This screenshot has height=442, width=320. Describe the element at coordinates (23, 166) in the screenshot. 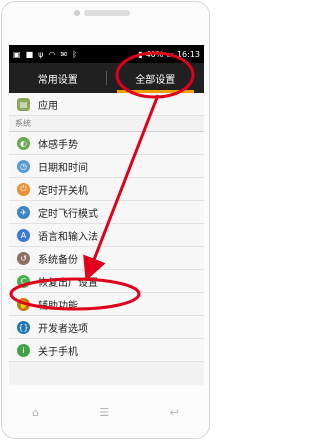

I see `clock-icon: ◷` at that location.